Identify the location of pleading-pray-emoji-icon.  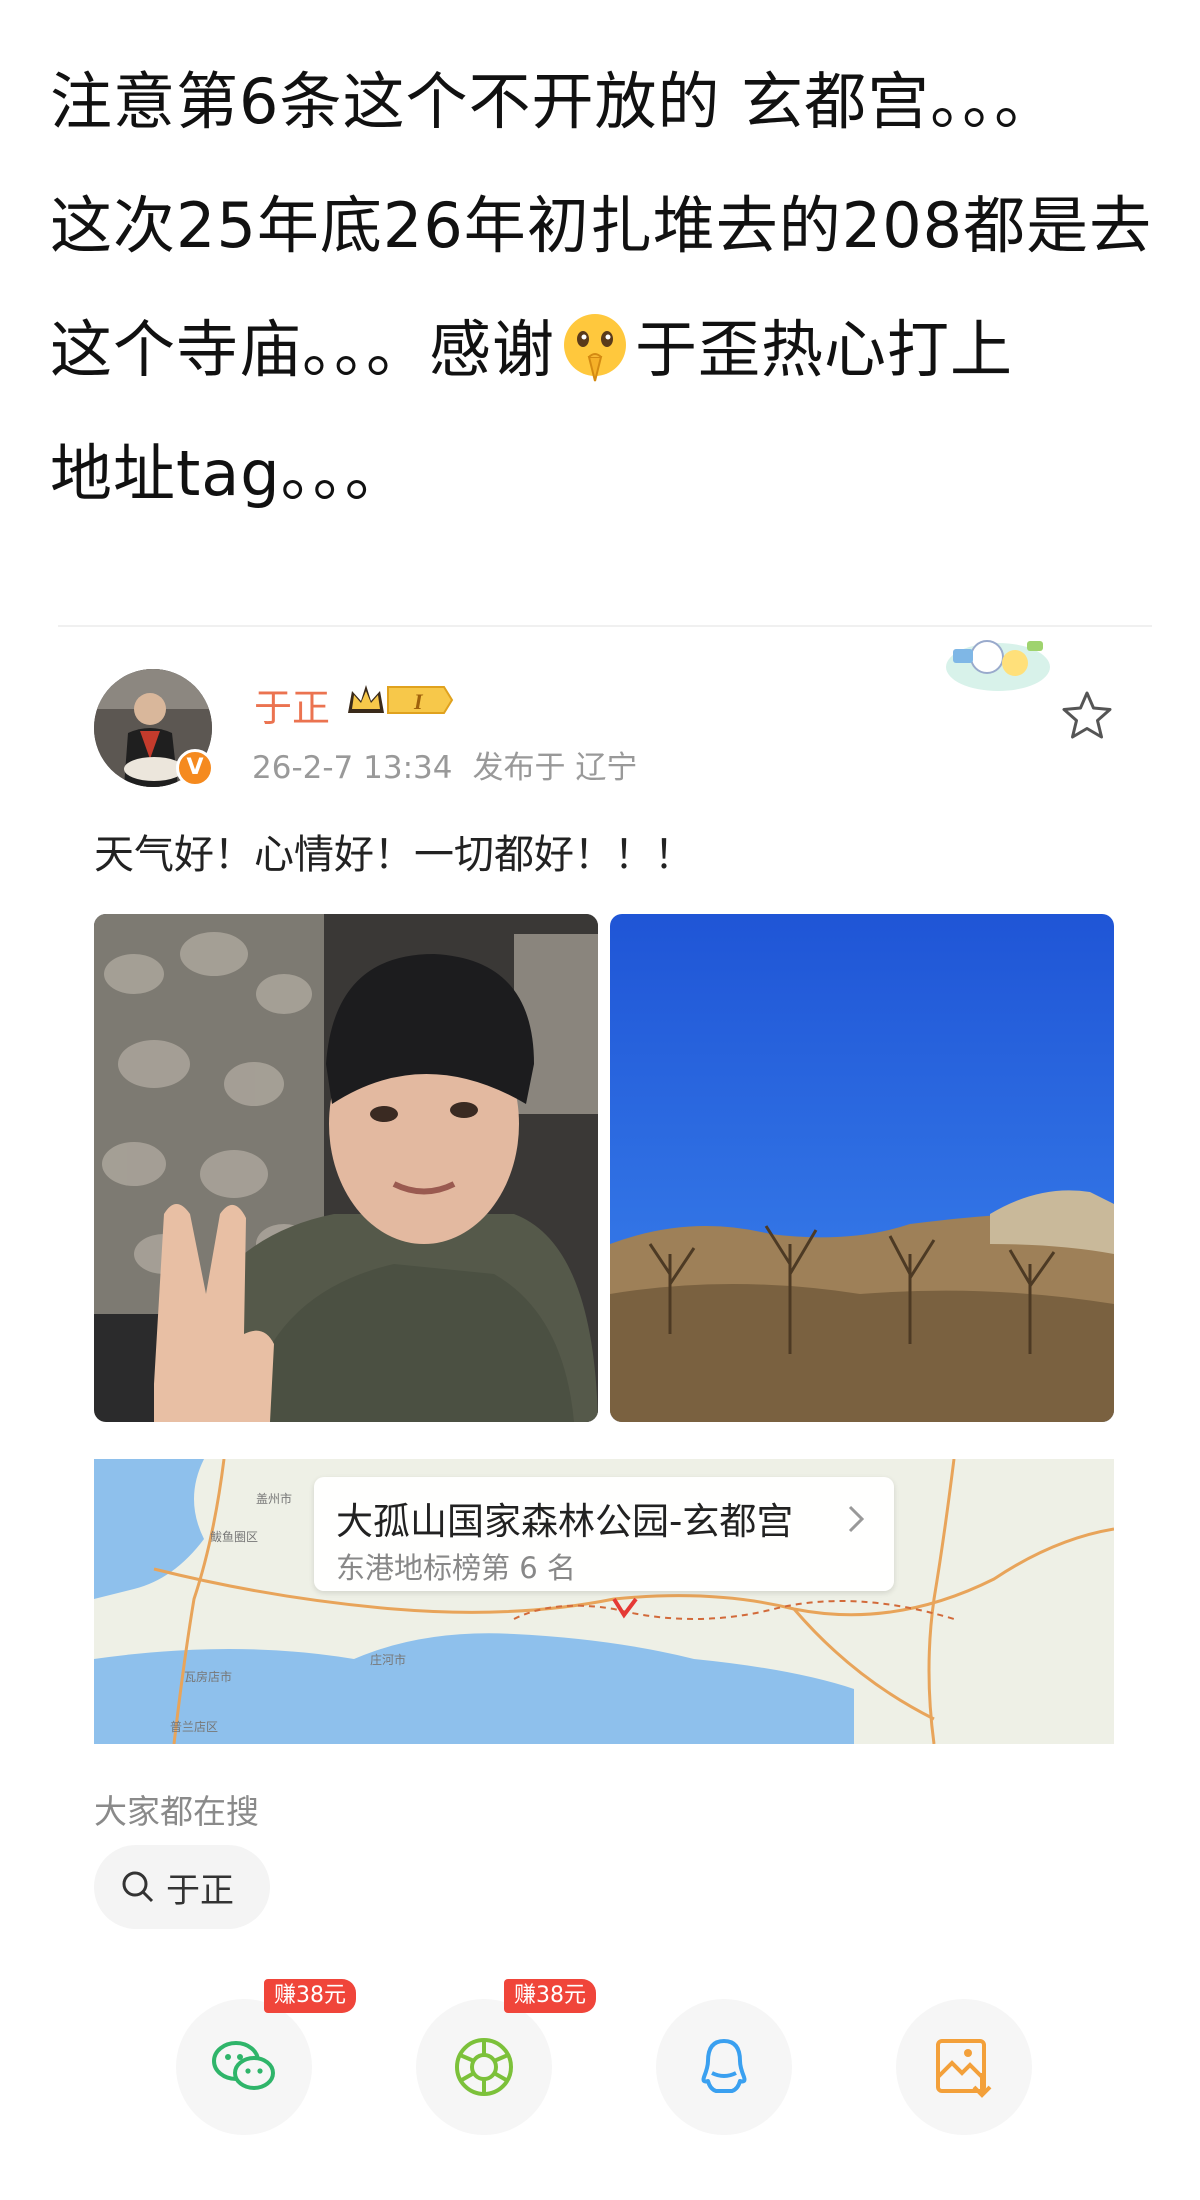
(595, 348).